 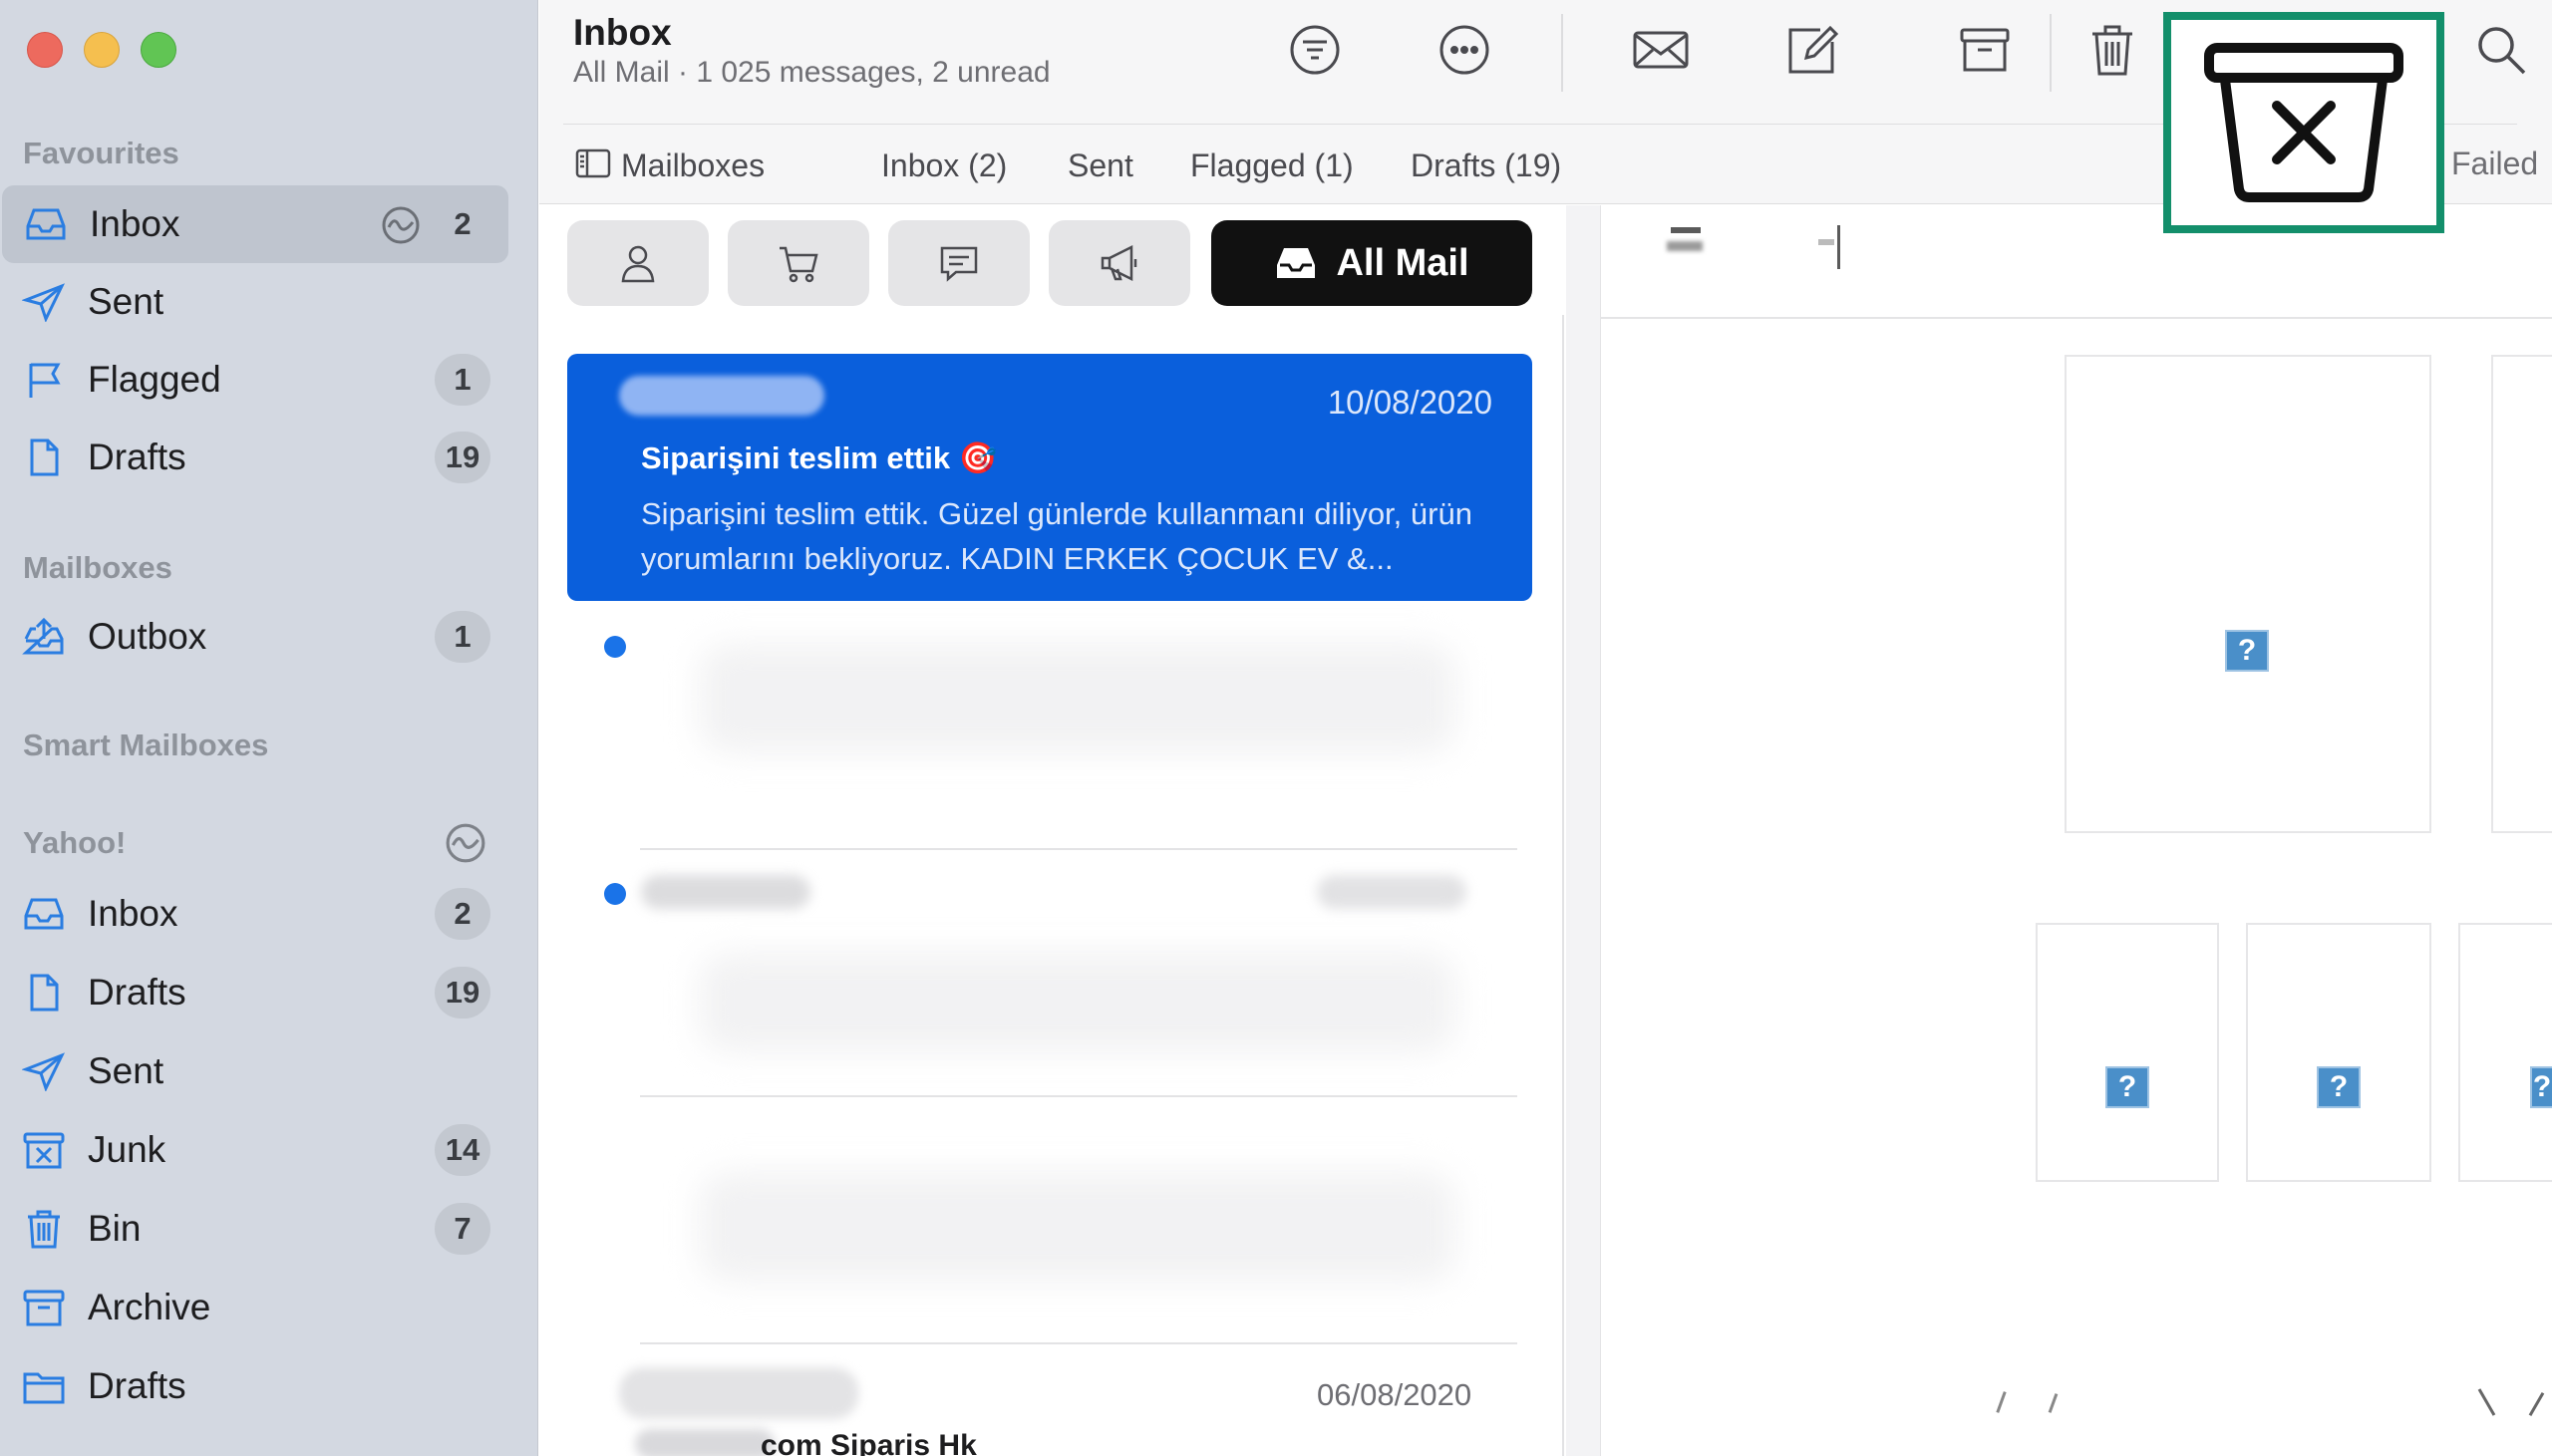 What do you see at coordinates (819, 457) in the screenshot?
I see `message-subject: Siparişini teslim ettik 🎯` at bounding box center [819, 457].